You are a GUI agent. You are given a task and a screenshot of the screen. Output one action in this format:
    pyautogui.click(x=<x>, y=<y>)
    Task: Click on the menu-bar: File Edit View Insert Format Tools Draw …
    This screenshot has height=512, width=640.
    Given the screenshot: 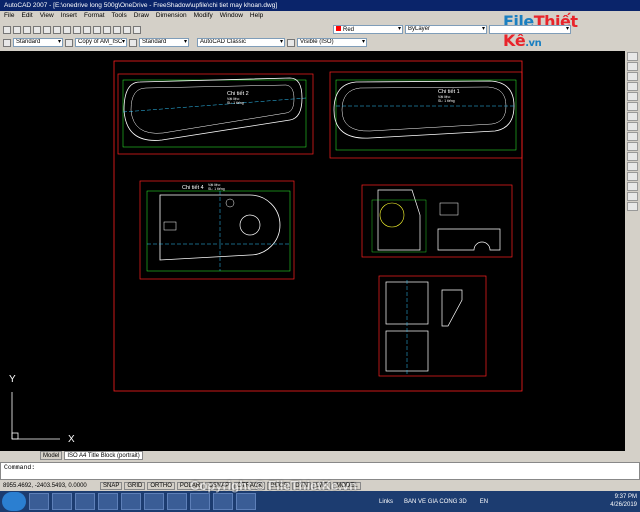 What is the action you would take?
    pyautogui.click(x=250, y=16)
    